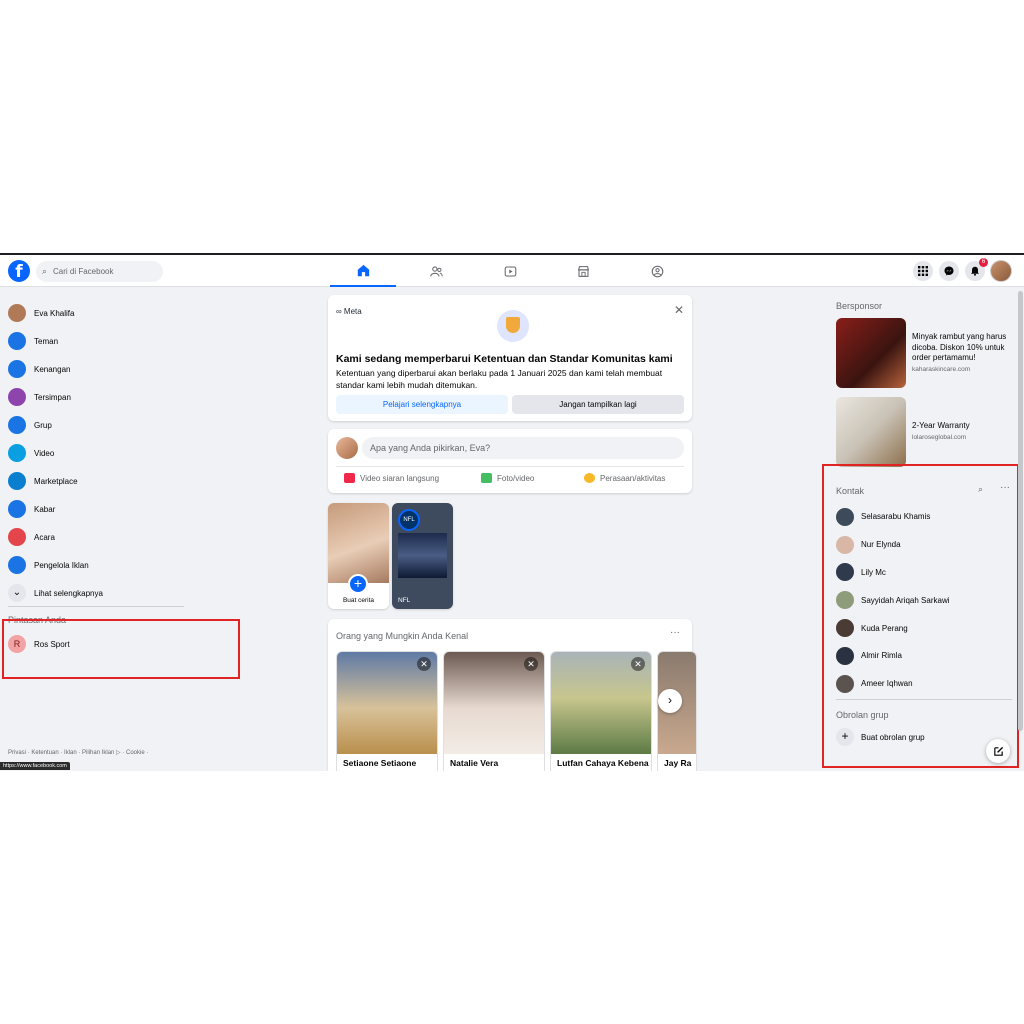 The width and height of the screenshot is (1024, 1024). I want to click on messenger-button, so click(949, 271).